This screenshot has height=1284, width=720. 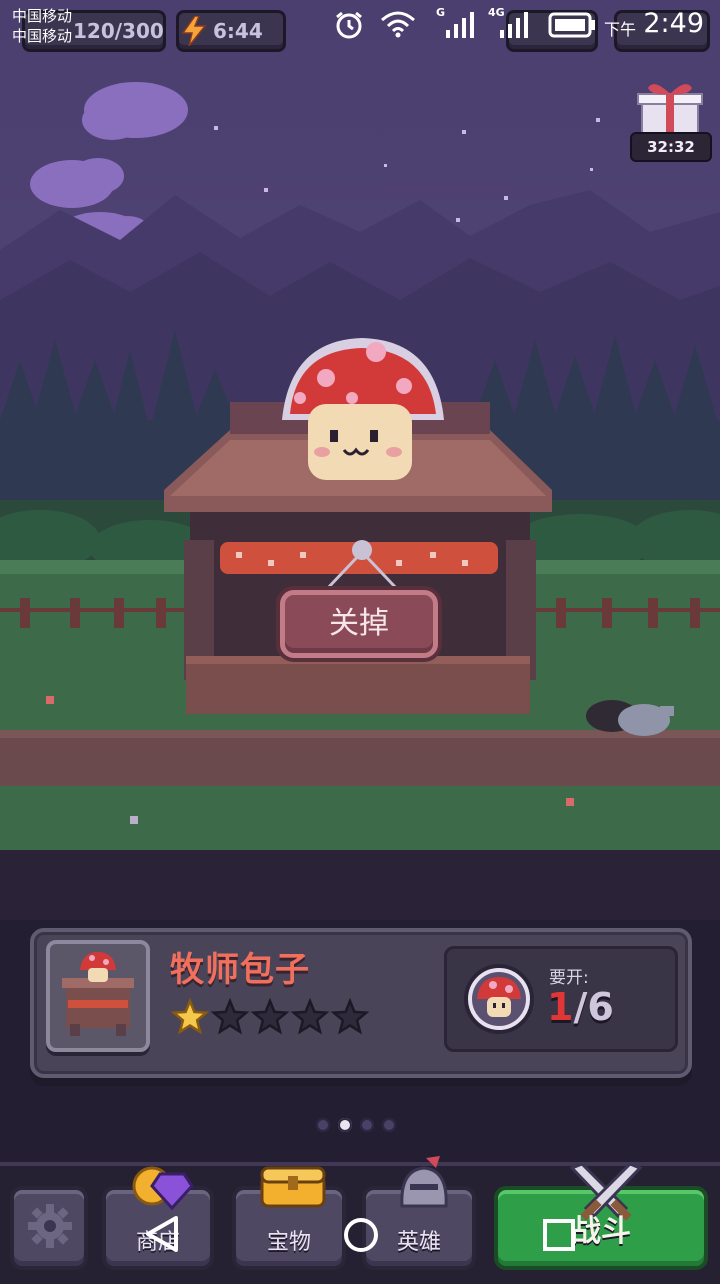 What do you see at coordinates (559, 1235) in the screenshot?
I see `recents-key-icon` at bounding box center [559, 1235].